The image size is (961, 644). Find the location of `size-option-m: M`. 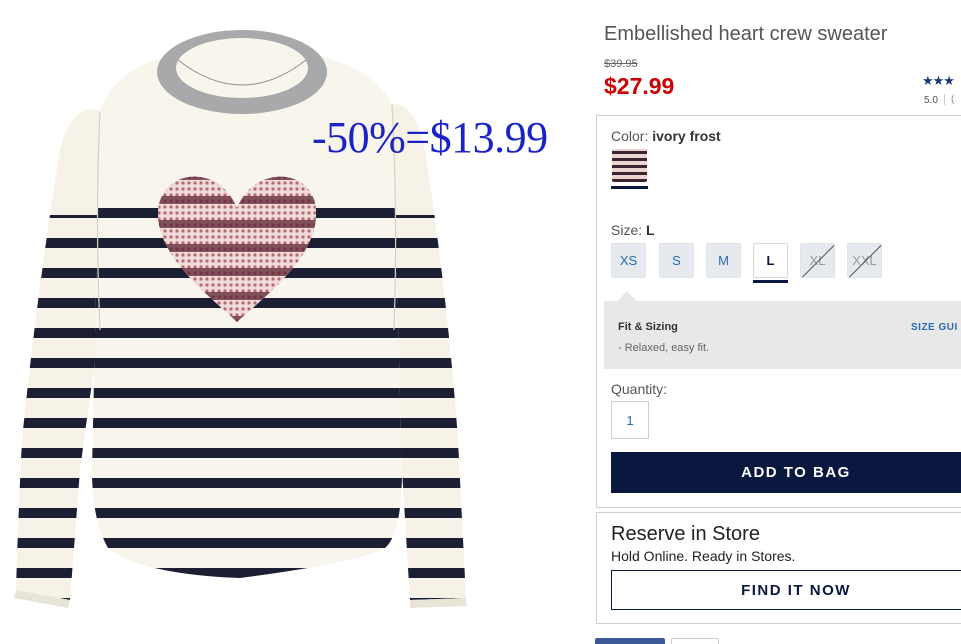

size-option-m: M is located at coordinates (723, 260).